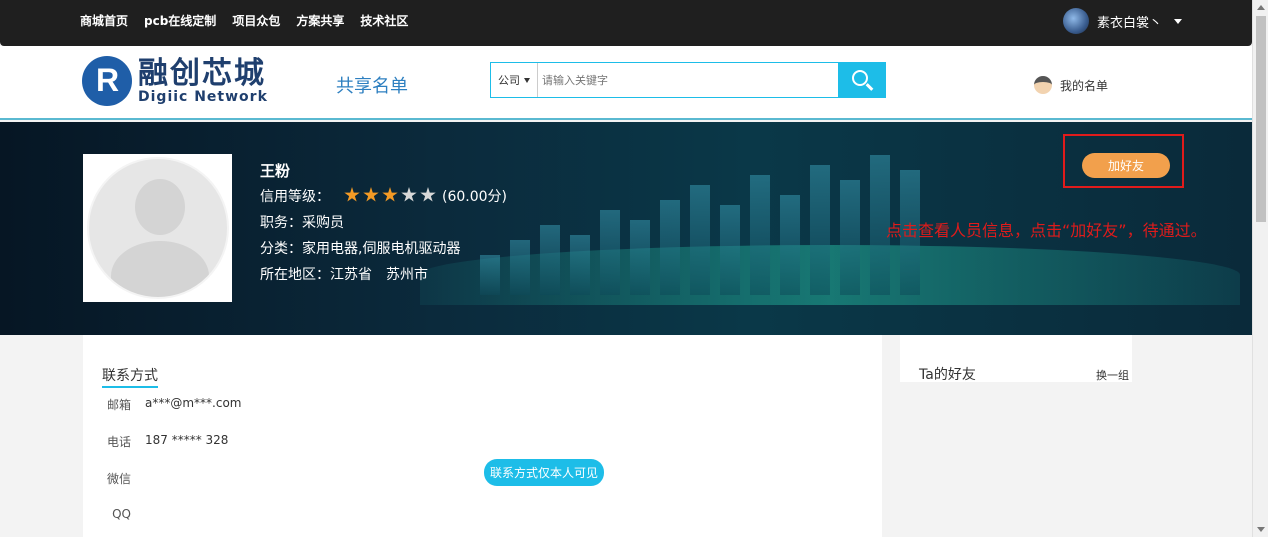 The image size is (1268, 537). What do you see at coordinates (360, 249) in the screenshot?
I see `profile-category: 分类：家用电器,伺服电机驱动器` at bounding box center [360, 249].